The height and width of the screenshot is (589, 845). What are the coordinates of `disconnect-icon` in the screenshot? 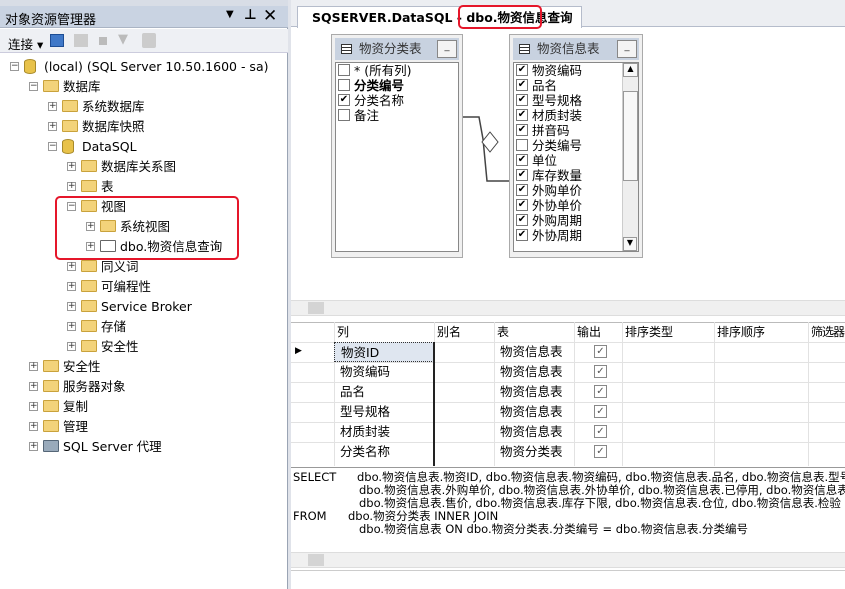 It's located at (81, 40).